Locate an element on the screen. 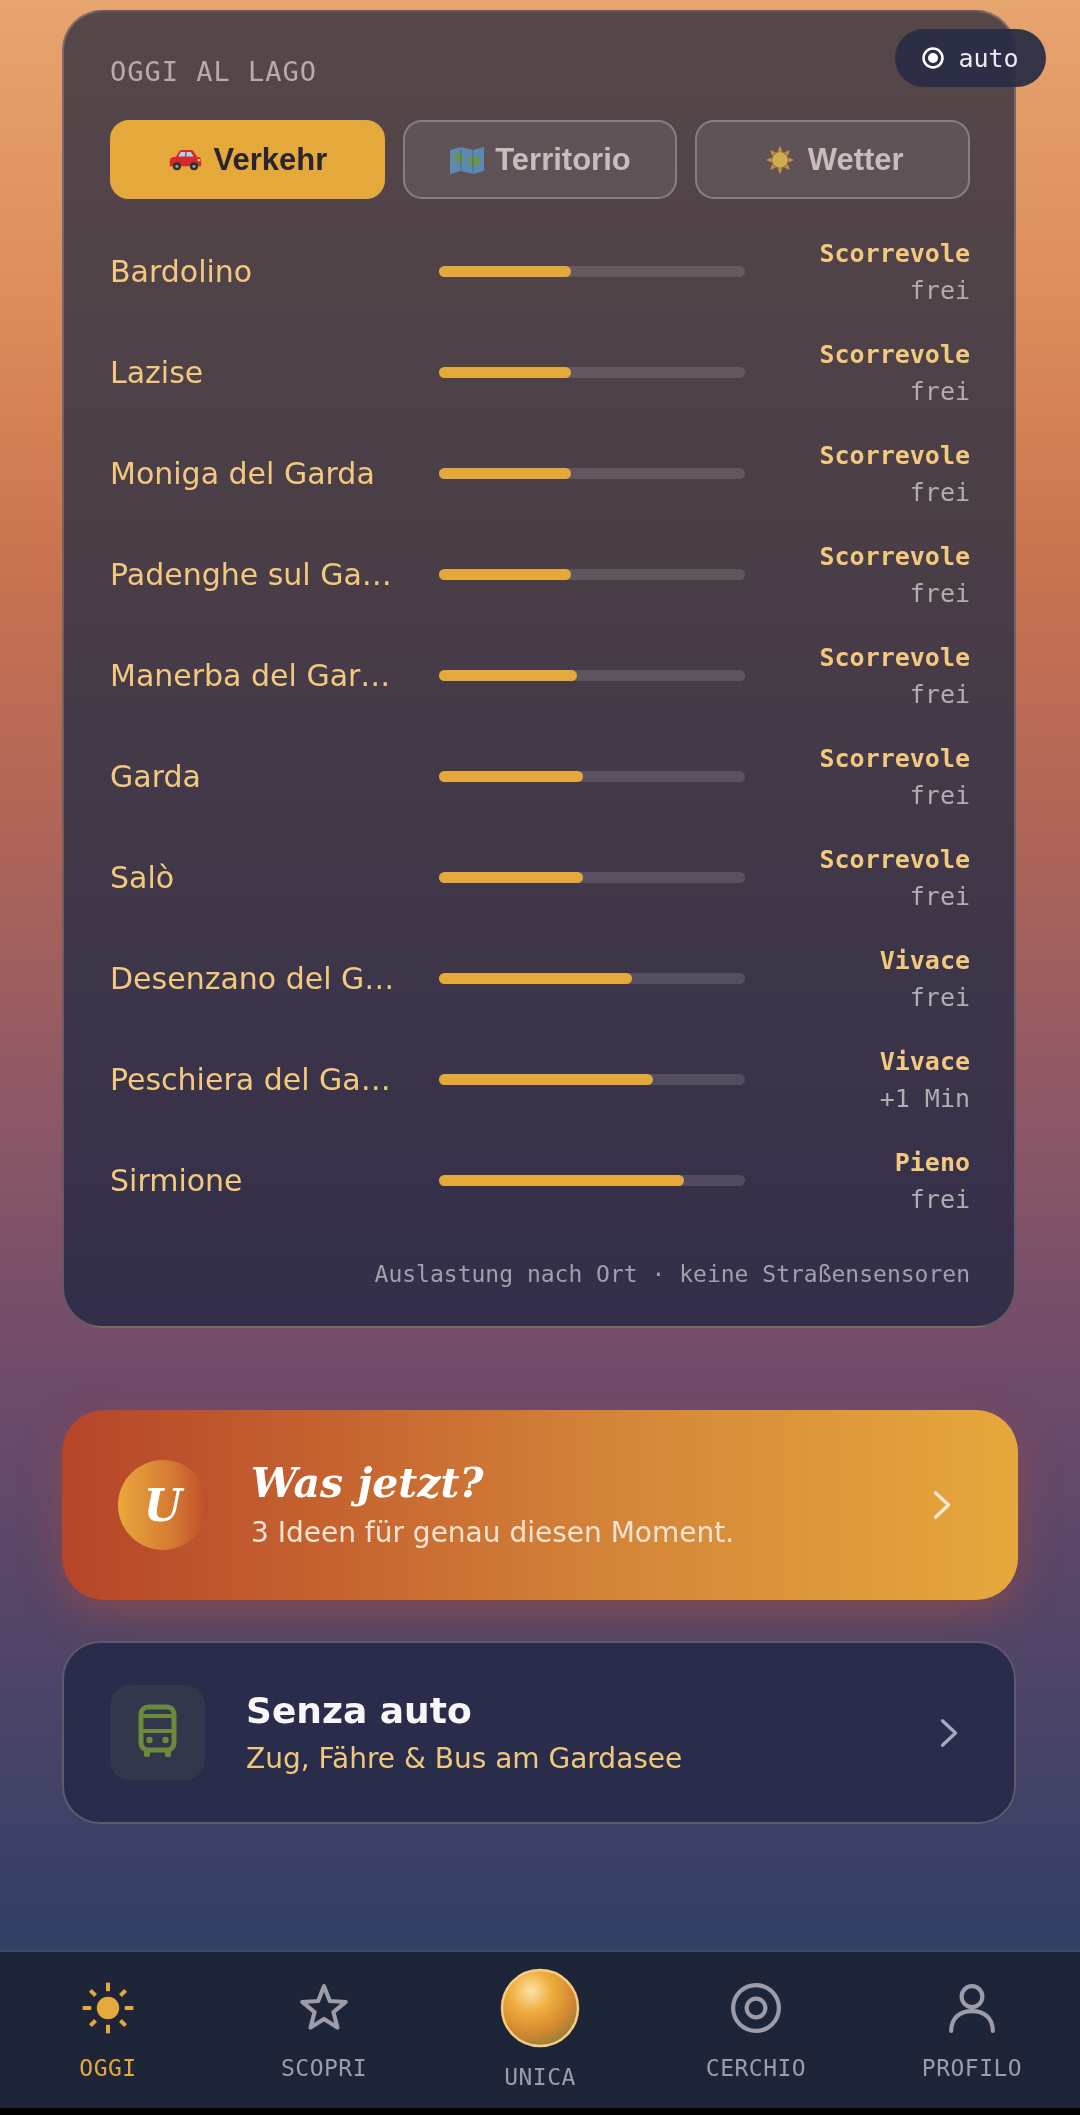 The height and width of the screenshot is (2115, 1080). section-title: OGGI AL LAGO is located at coordinates (214, 72).